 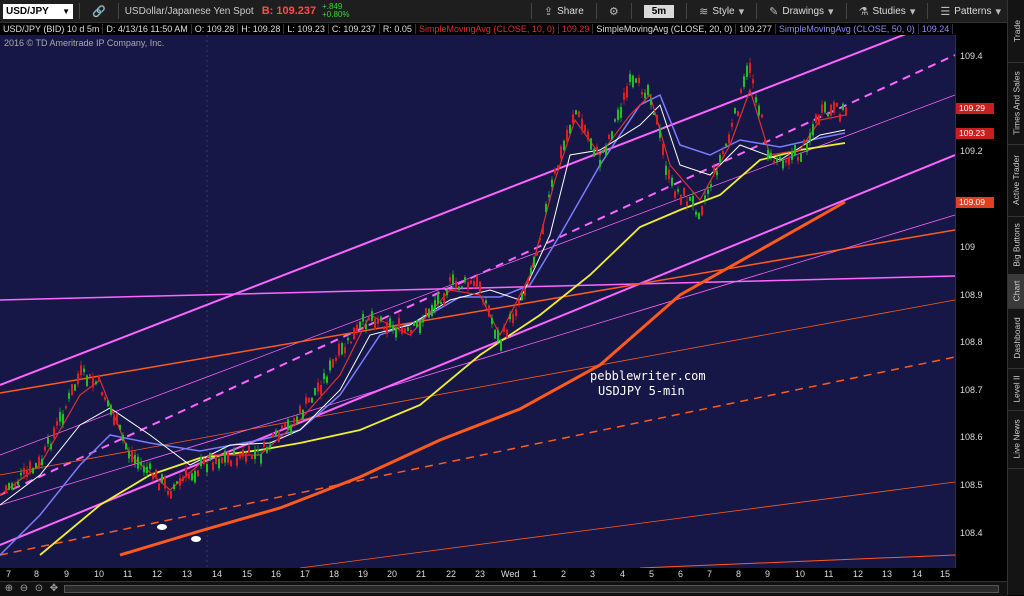 I want to click on time-label: 21, so click(x=421, y=574).